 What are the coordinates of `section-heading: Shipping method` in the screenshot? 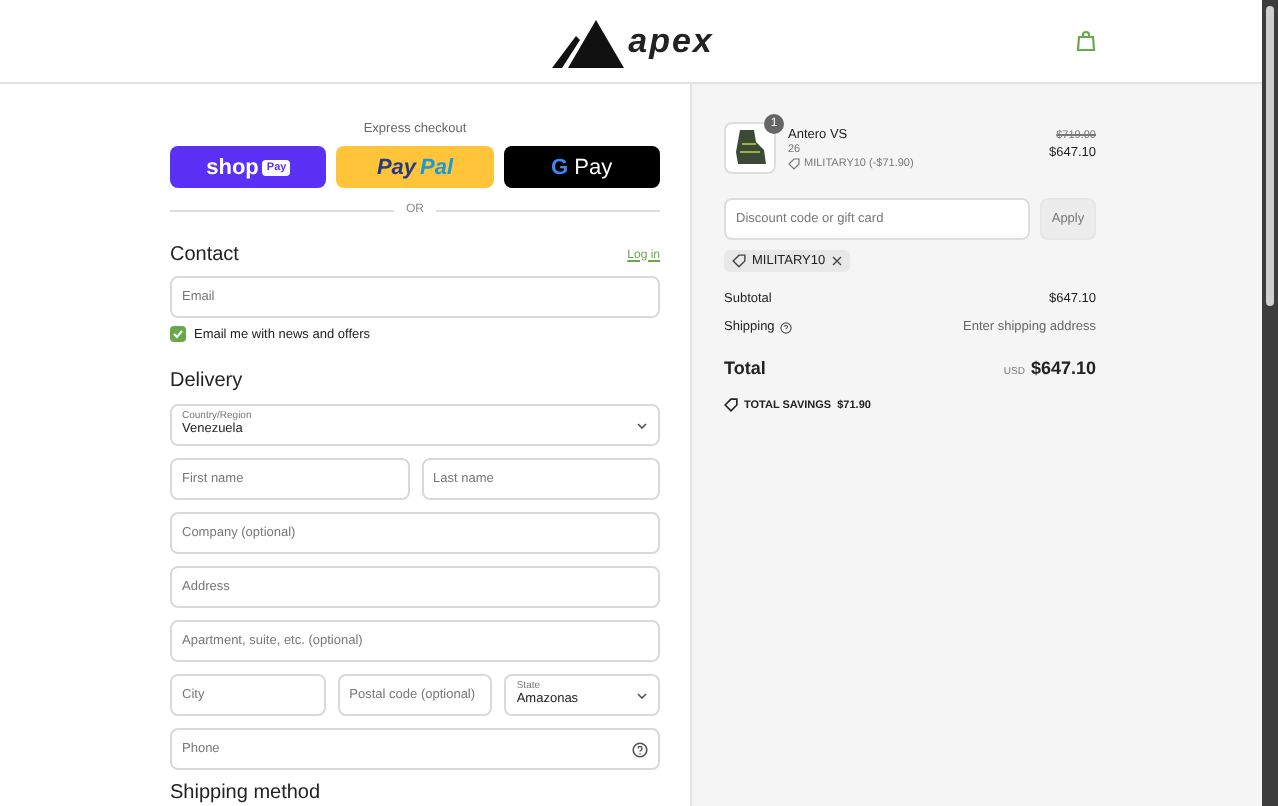 It's located at (246, 793).